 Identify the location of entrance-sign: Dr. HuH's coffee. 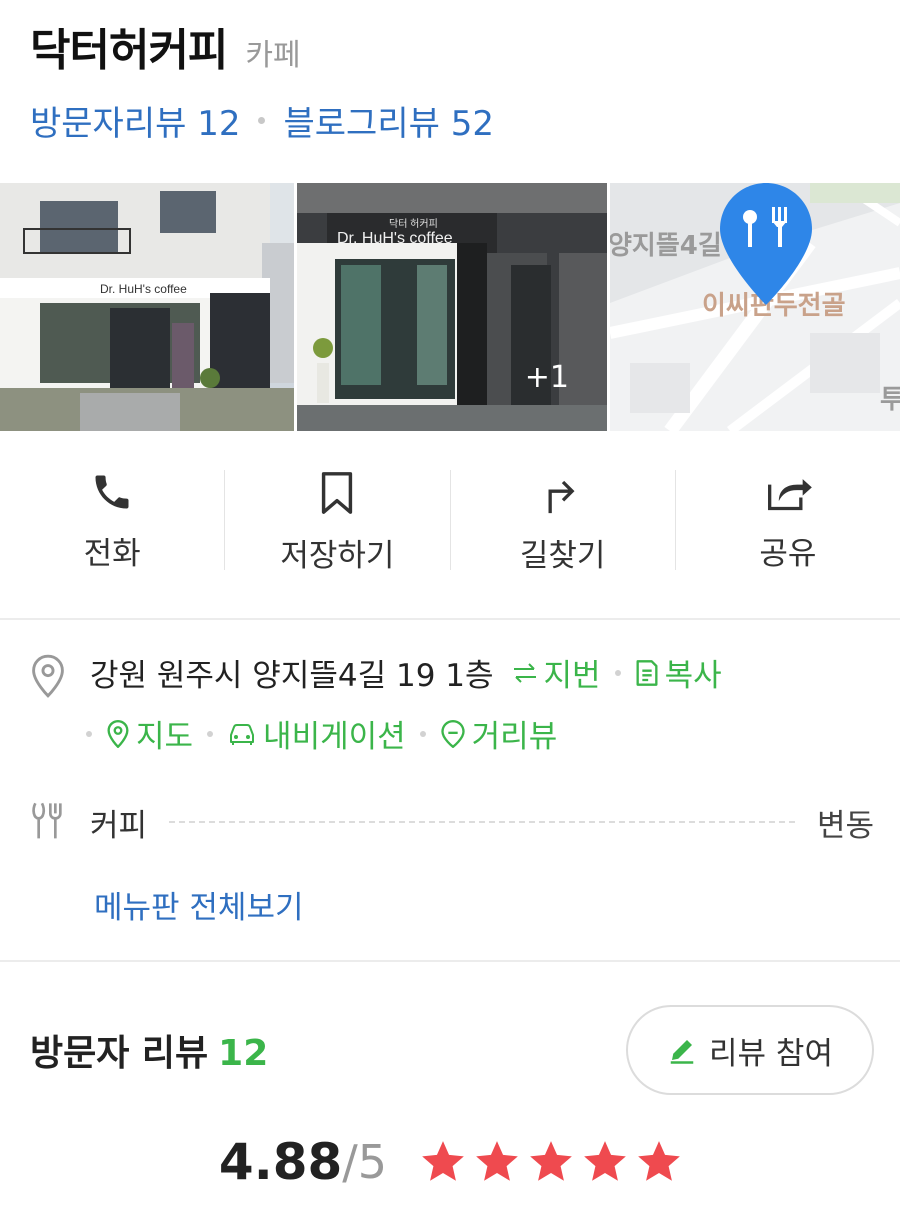
(395, 238).